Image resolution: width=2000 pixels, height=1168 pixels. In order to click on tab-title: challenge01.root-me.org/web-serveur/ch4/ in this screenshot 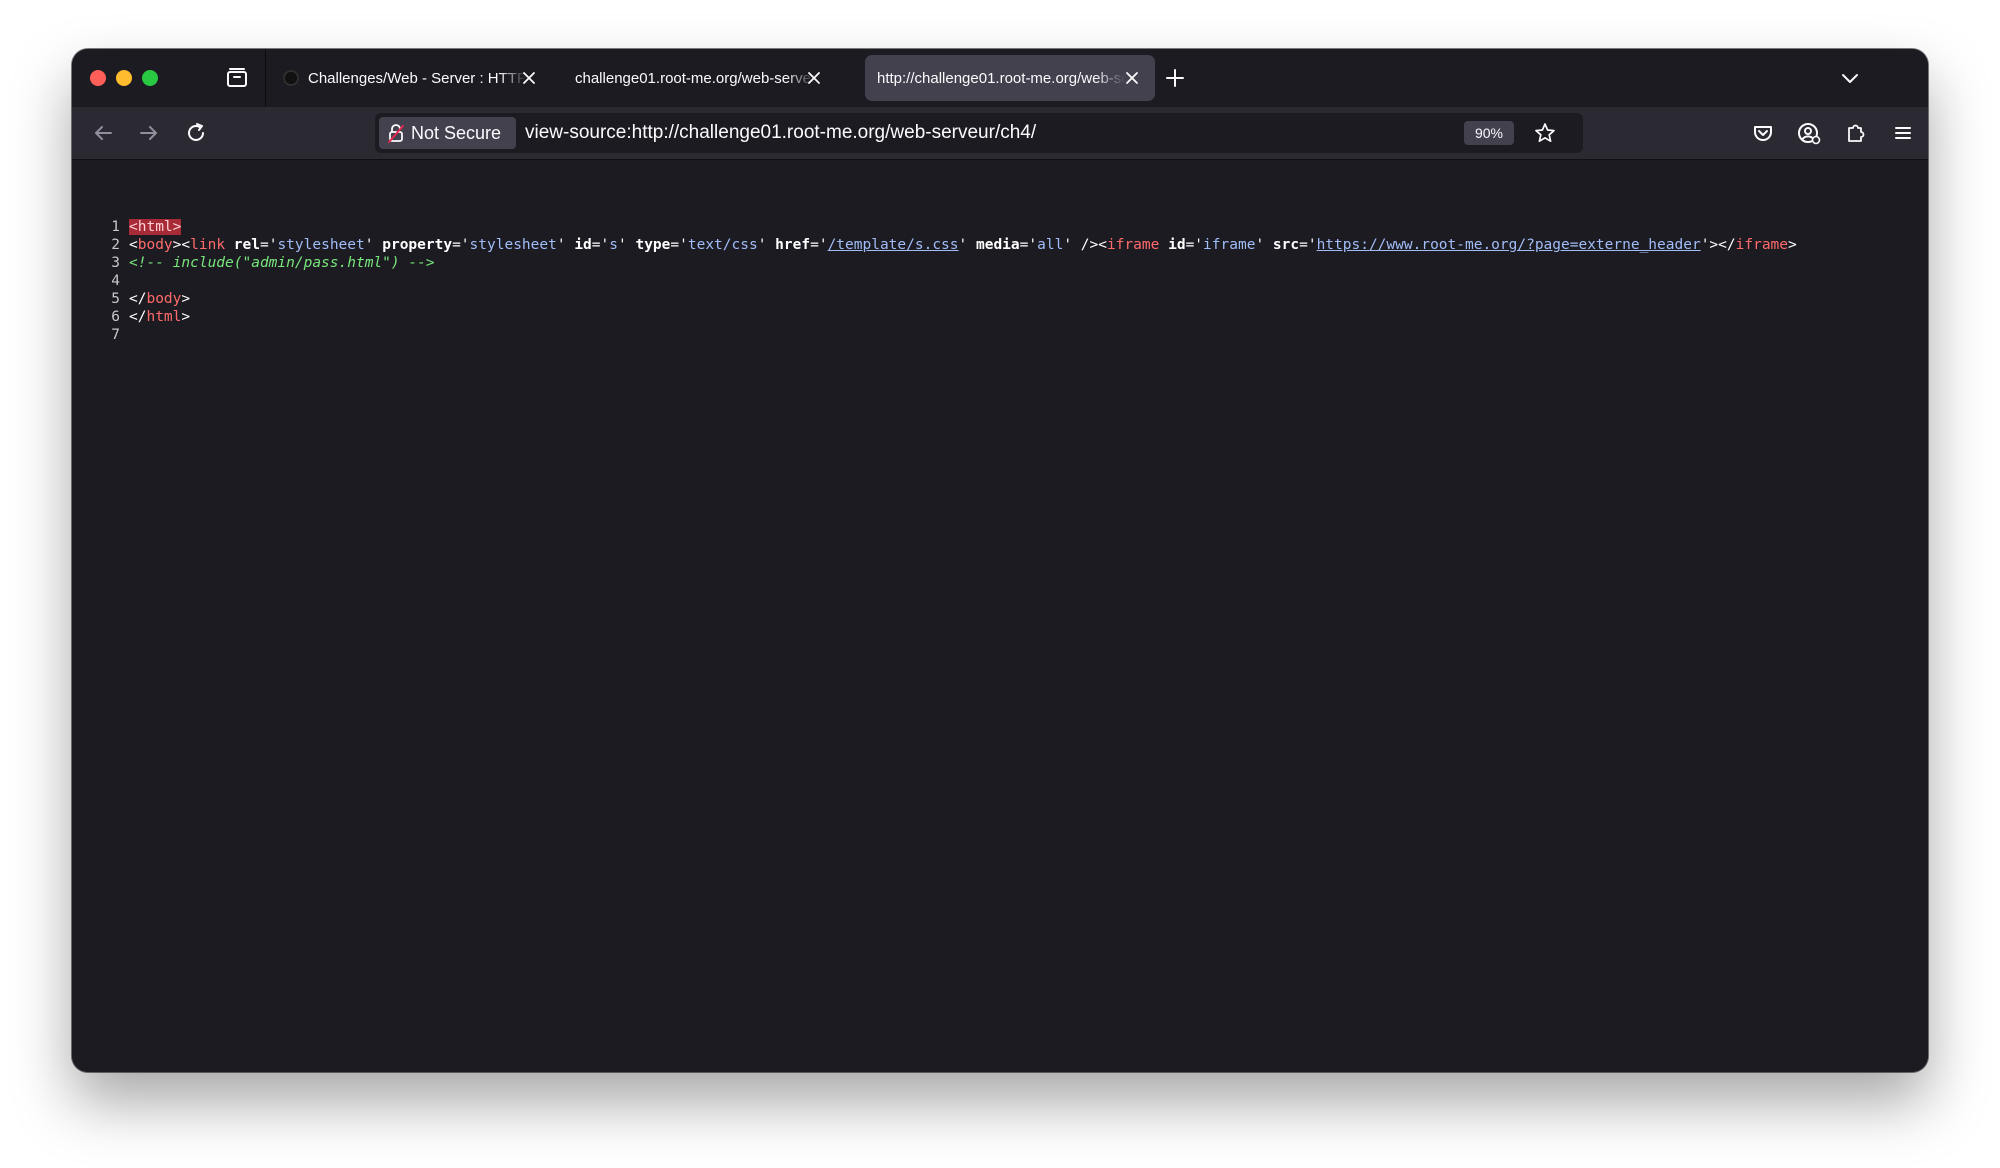, I will do `click(695, 78)`.